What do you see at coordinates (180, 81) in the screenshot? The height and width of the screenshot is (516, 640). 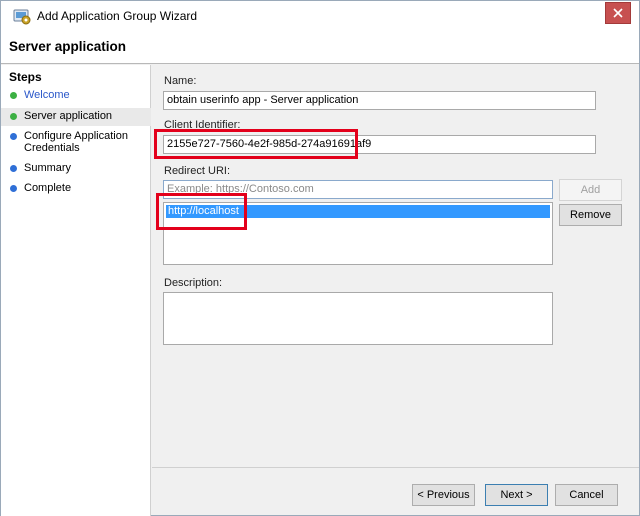 I see `name-label: Name:` at bounding box center [180, 81].